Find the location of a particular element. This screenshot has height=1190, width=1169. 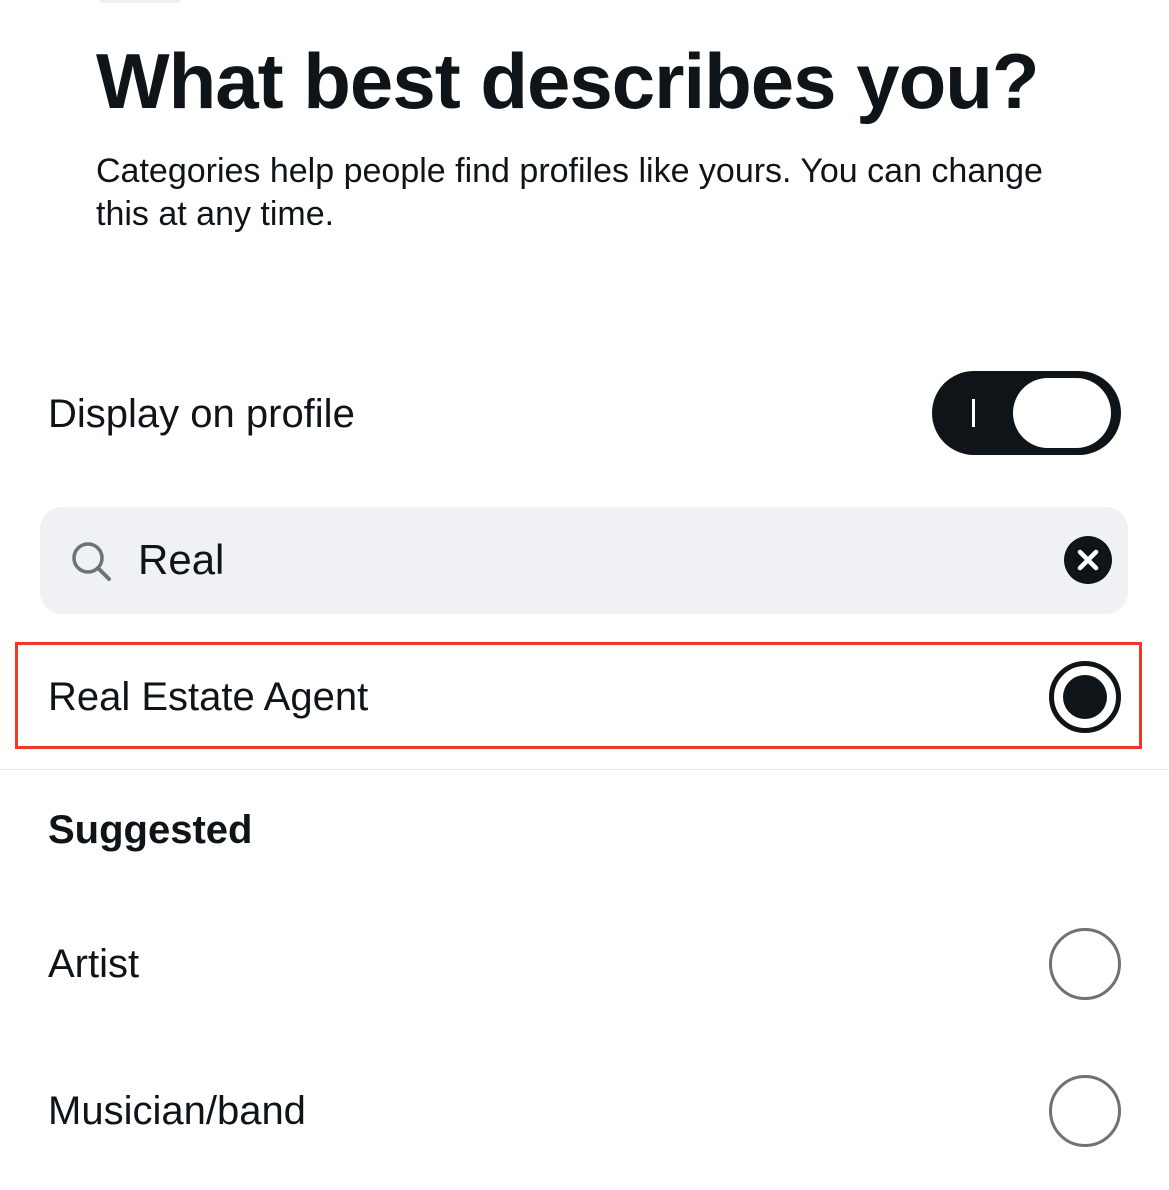

search-icon is located at coordinates (91, 561).